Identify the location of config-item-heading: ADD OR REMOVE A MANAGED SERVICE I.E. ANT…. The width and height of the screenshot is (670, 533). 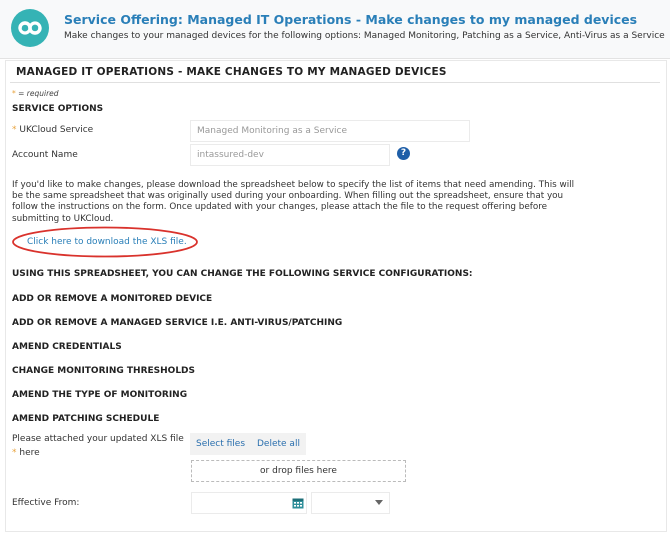
(177, 323).